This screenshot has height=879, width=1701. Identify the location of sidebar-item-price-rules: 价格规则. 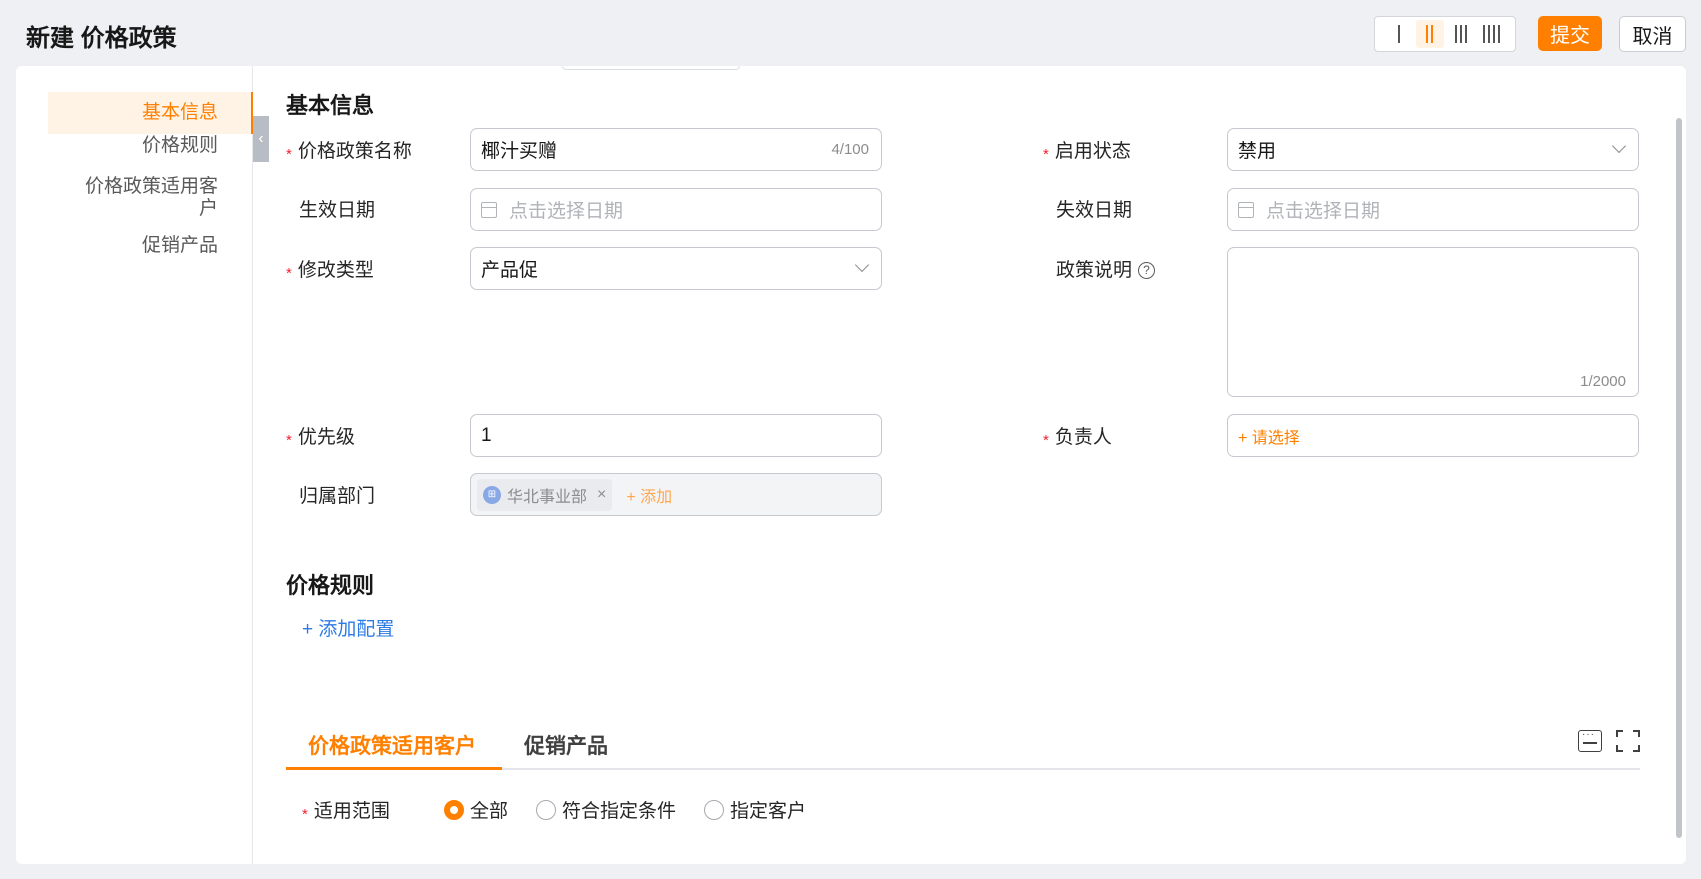
(150, 146).